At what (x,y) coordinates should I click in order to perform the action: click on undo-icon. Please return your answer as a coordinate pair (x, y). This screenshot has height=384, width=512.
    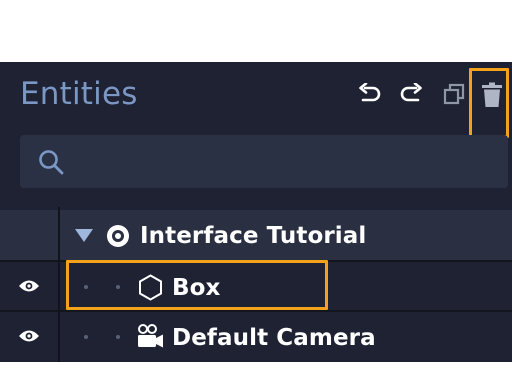
    Looking at the image, I should click on (370, 92).